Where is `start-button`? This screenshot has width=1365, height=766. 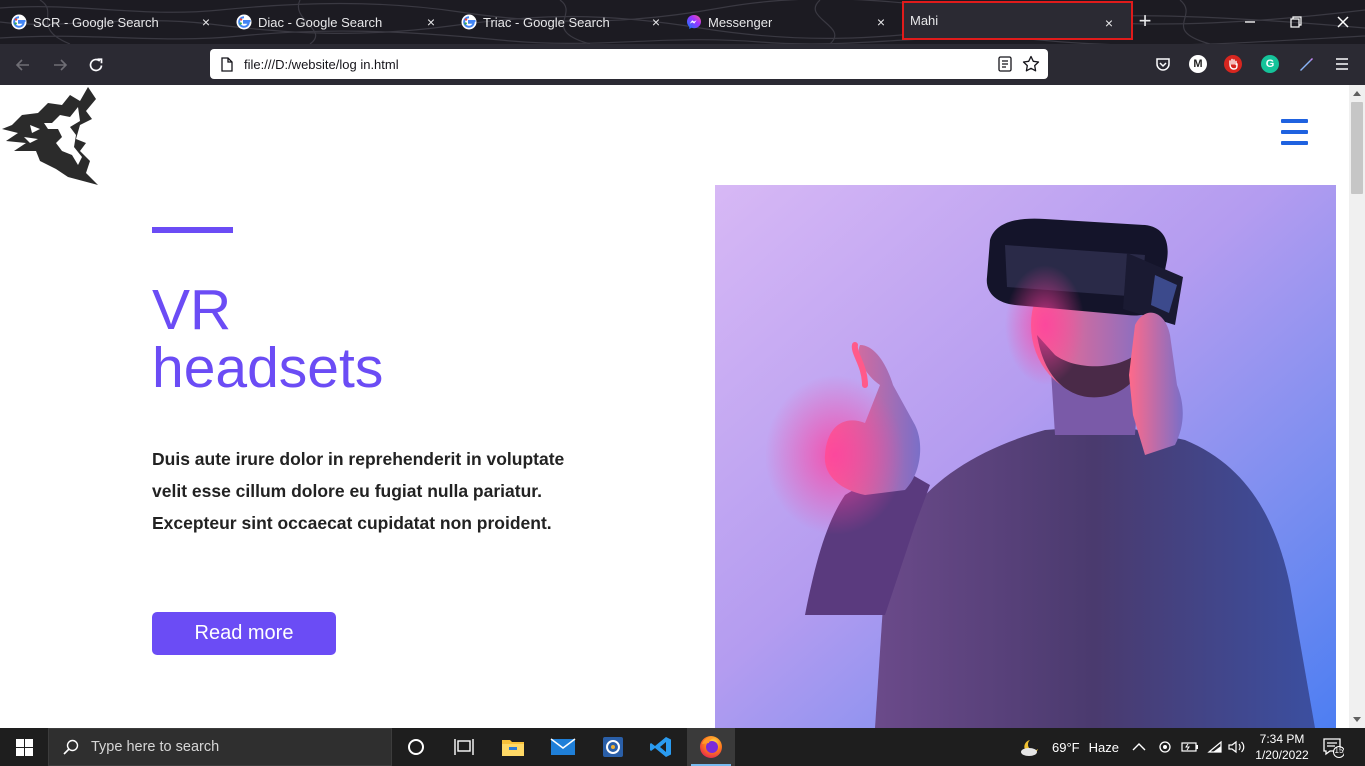
start-button is located at coordinates (24, 747).